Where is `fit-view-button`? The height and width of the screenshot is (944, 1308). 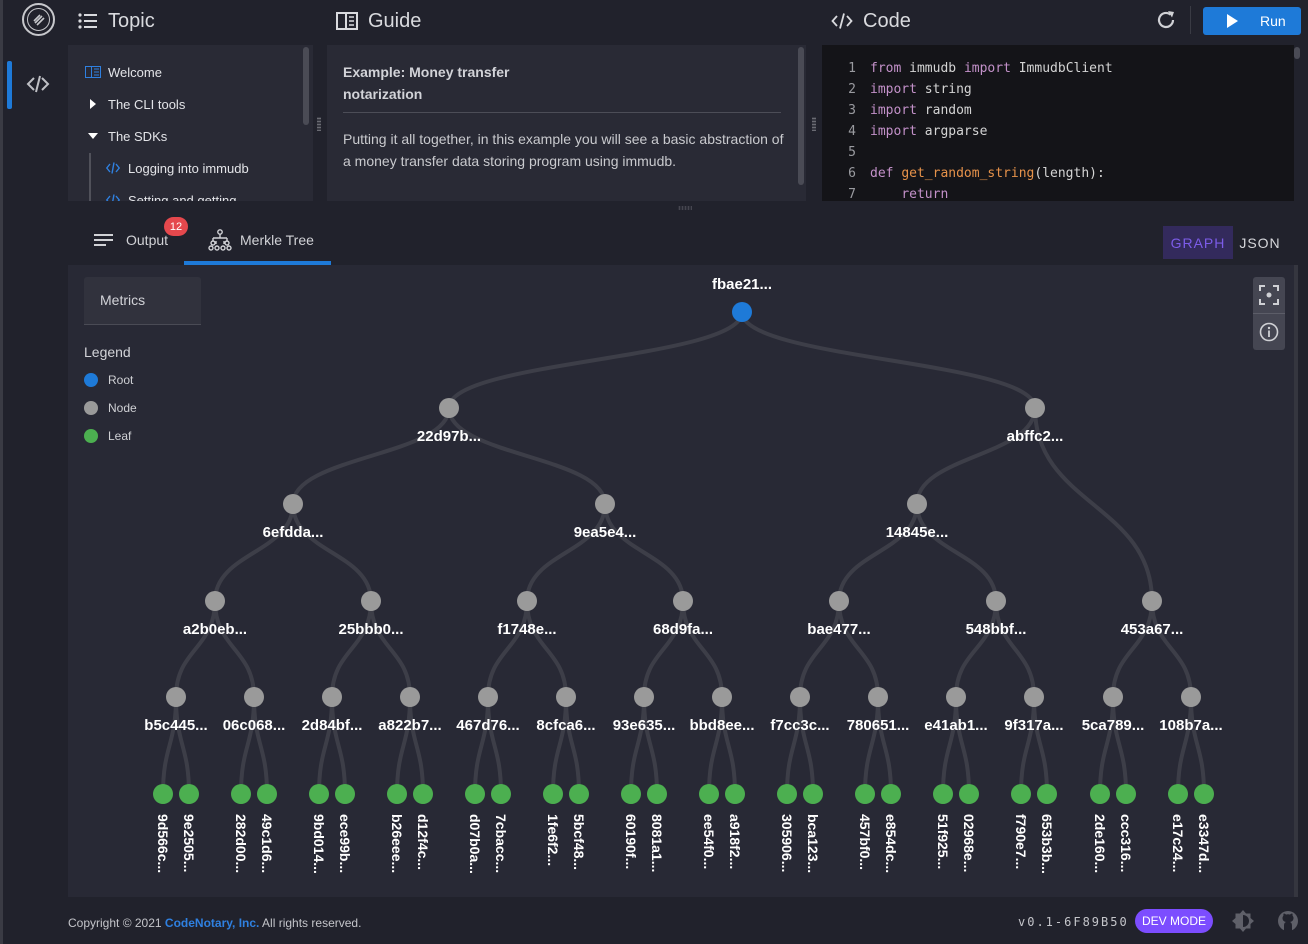
fit-view-button is located at coordinates (1269, 295).